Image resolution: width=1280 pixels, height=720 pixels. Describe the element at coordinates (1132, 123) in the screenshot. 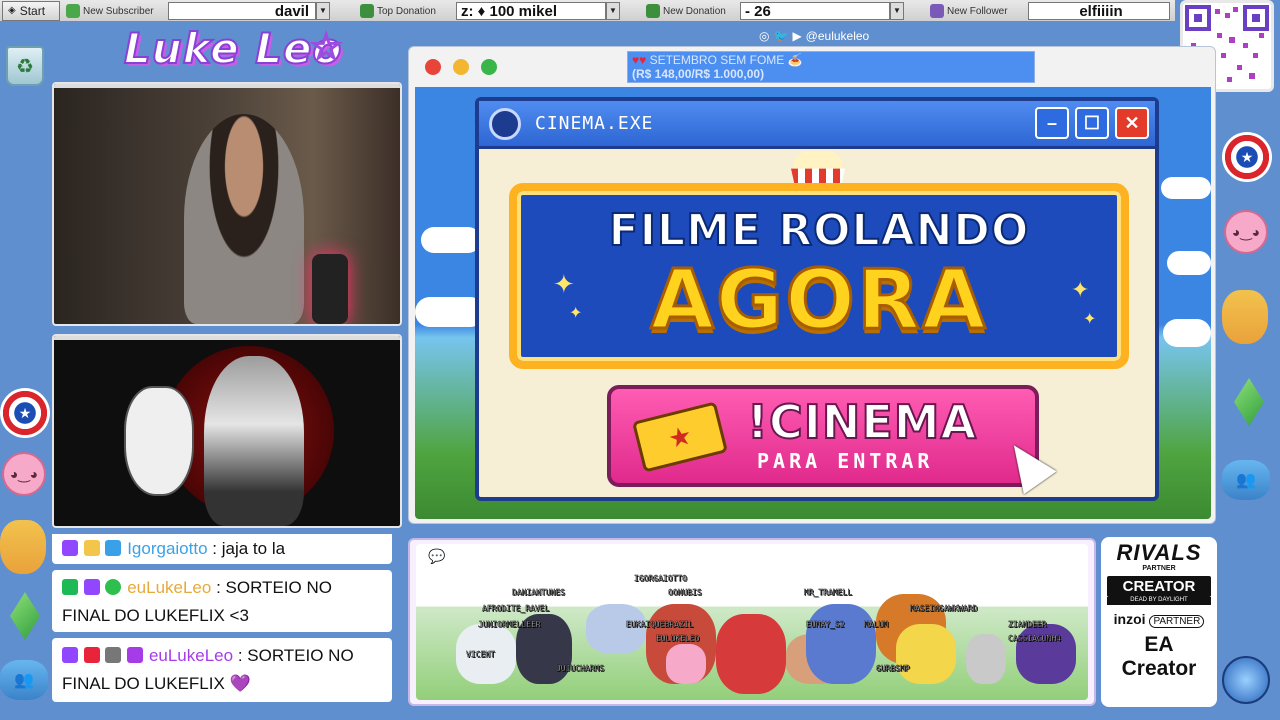

I see `close-button: ✕` at that location.